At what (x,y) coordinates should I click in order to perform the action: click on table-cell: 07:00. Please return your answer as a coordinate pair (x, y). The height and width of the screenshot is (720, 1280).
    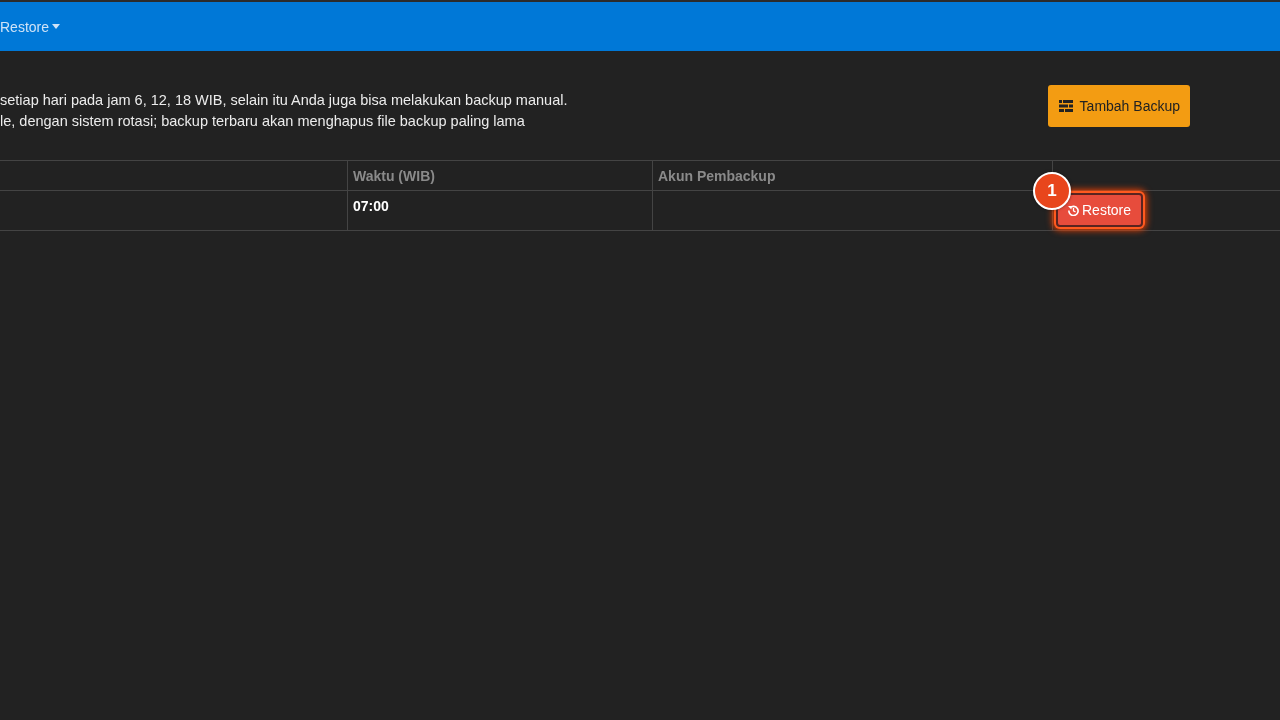
    Looking at the image, I should click on (500, 211).